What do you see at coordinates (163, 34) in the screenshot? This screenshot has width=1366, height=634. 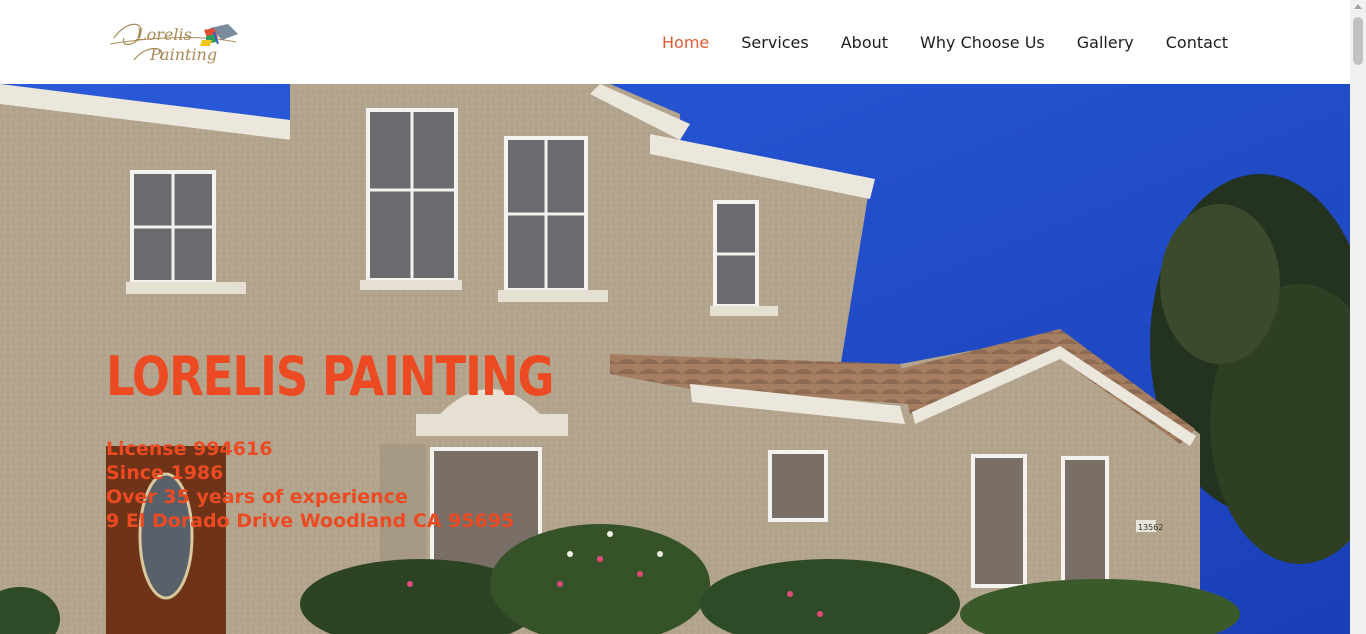 I see `svg-text: Lorelis` at bounding box center [163, 34].